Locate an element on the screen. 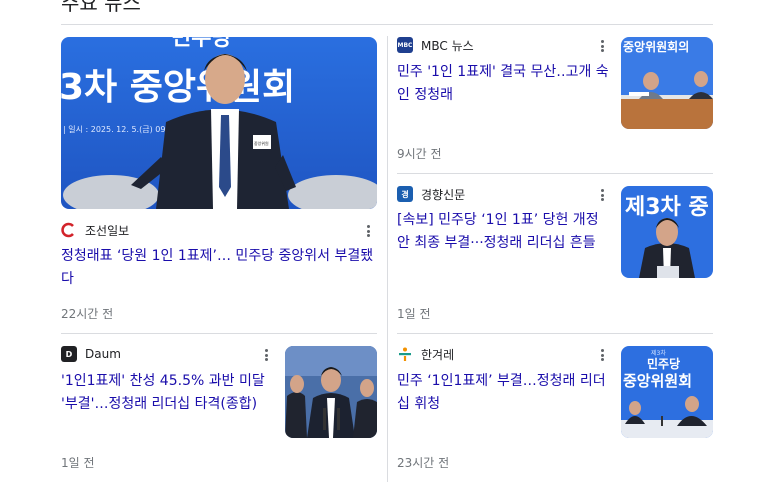 Image resolution: width=775 pixels, height=483 pixels. source-name: MBC 뉴스 is located at coordinates (447, 45).